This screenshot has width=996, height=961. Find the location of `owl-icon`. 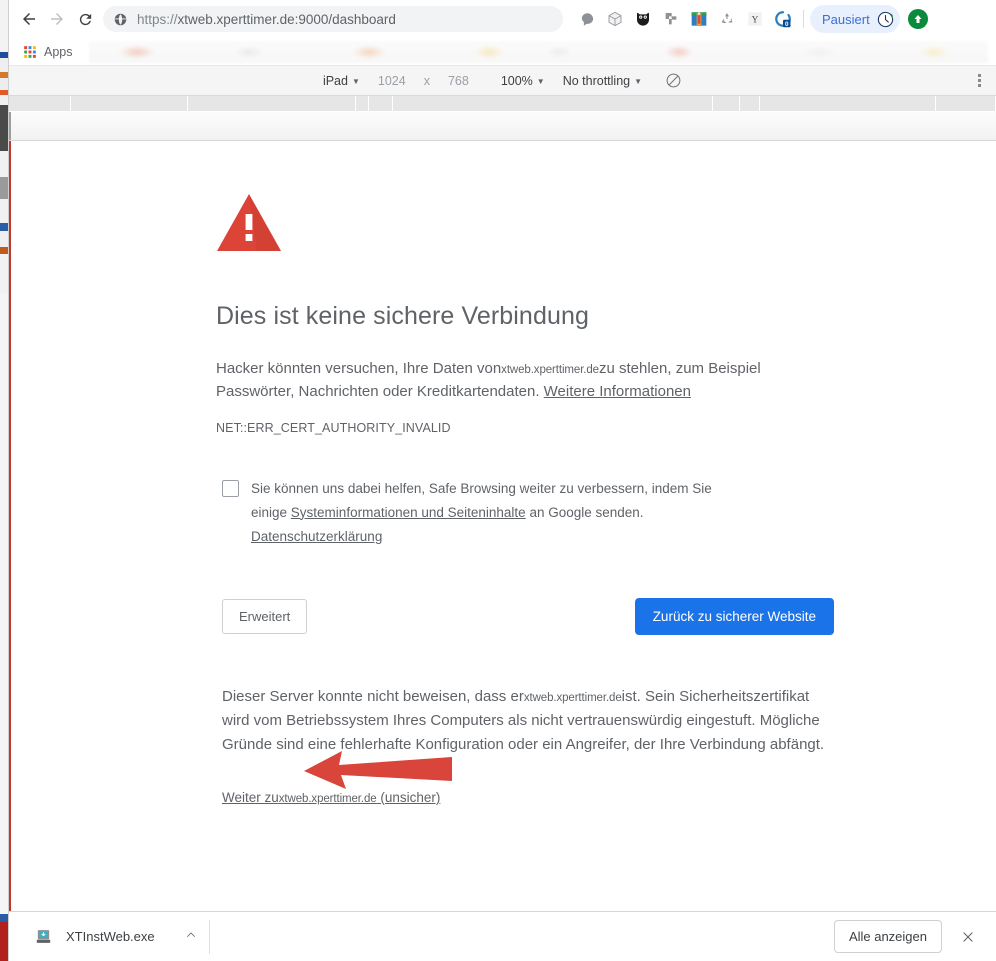

owl-icon is located at coordinates (643, 19).